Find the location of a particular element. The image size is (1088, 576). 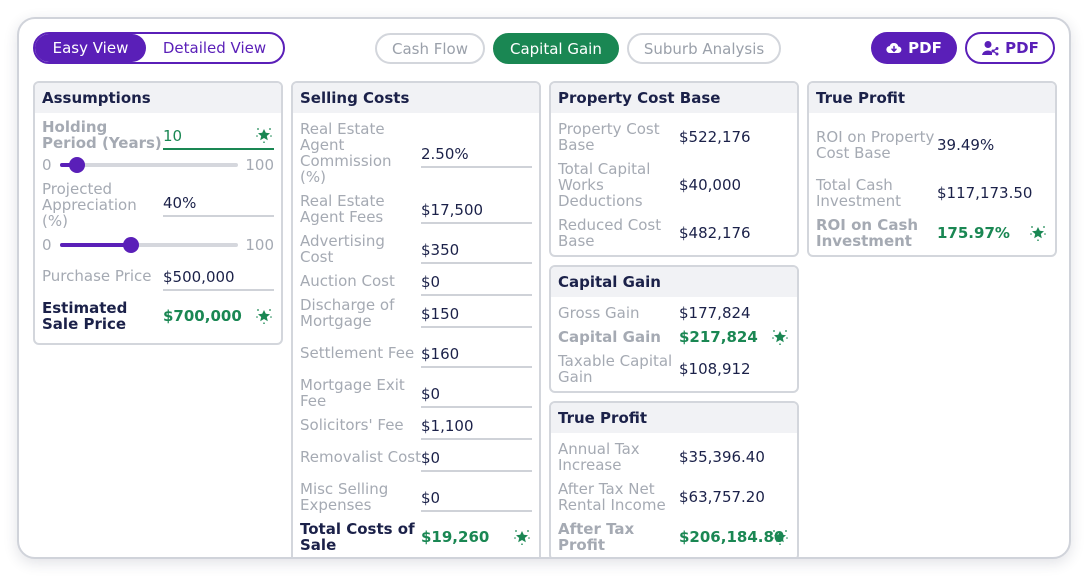

slider-min-label: 0 is located at coordinates (47, 165).